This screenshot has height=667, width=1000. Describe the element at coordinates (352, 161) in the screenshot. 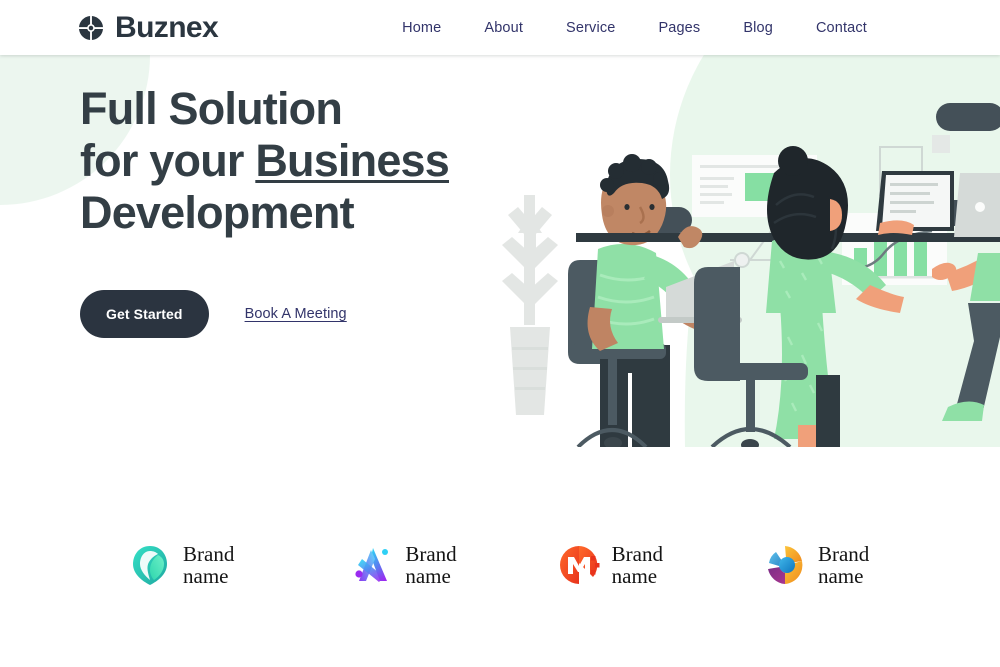

I see `hero-title-emphasis: Business` at that location.